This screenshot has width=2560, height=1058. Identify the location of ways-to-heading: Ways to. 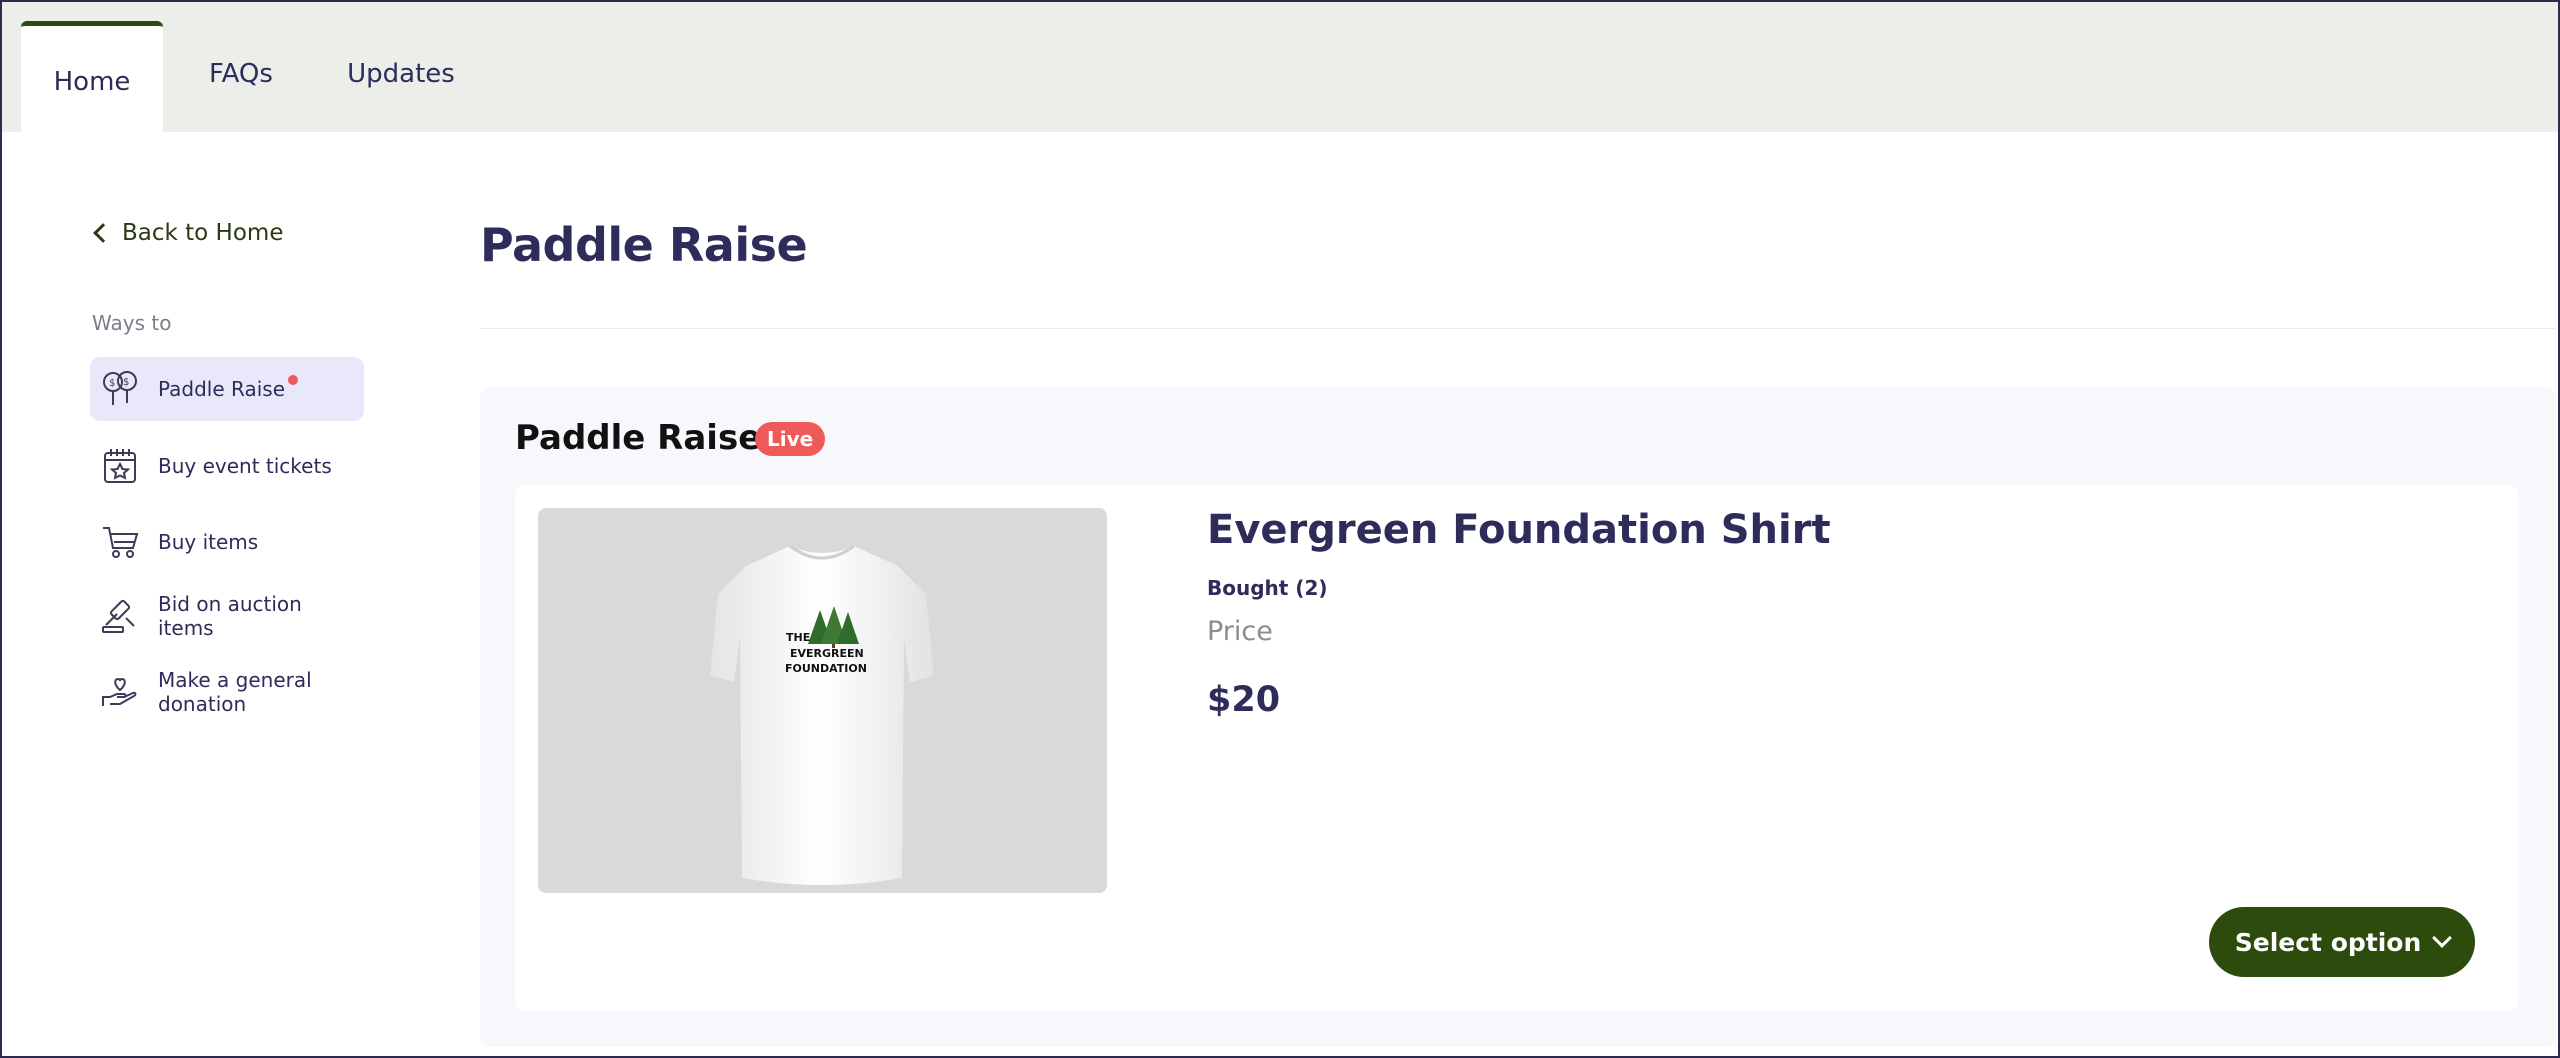
(132, 323).